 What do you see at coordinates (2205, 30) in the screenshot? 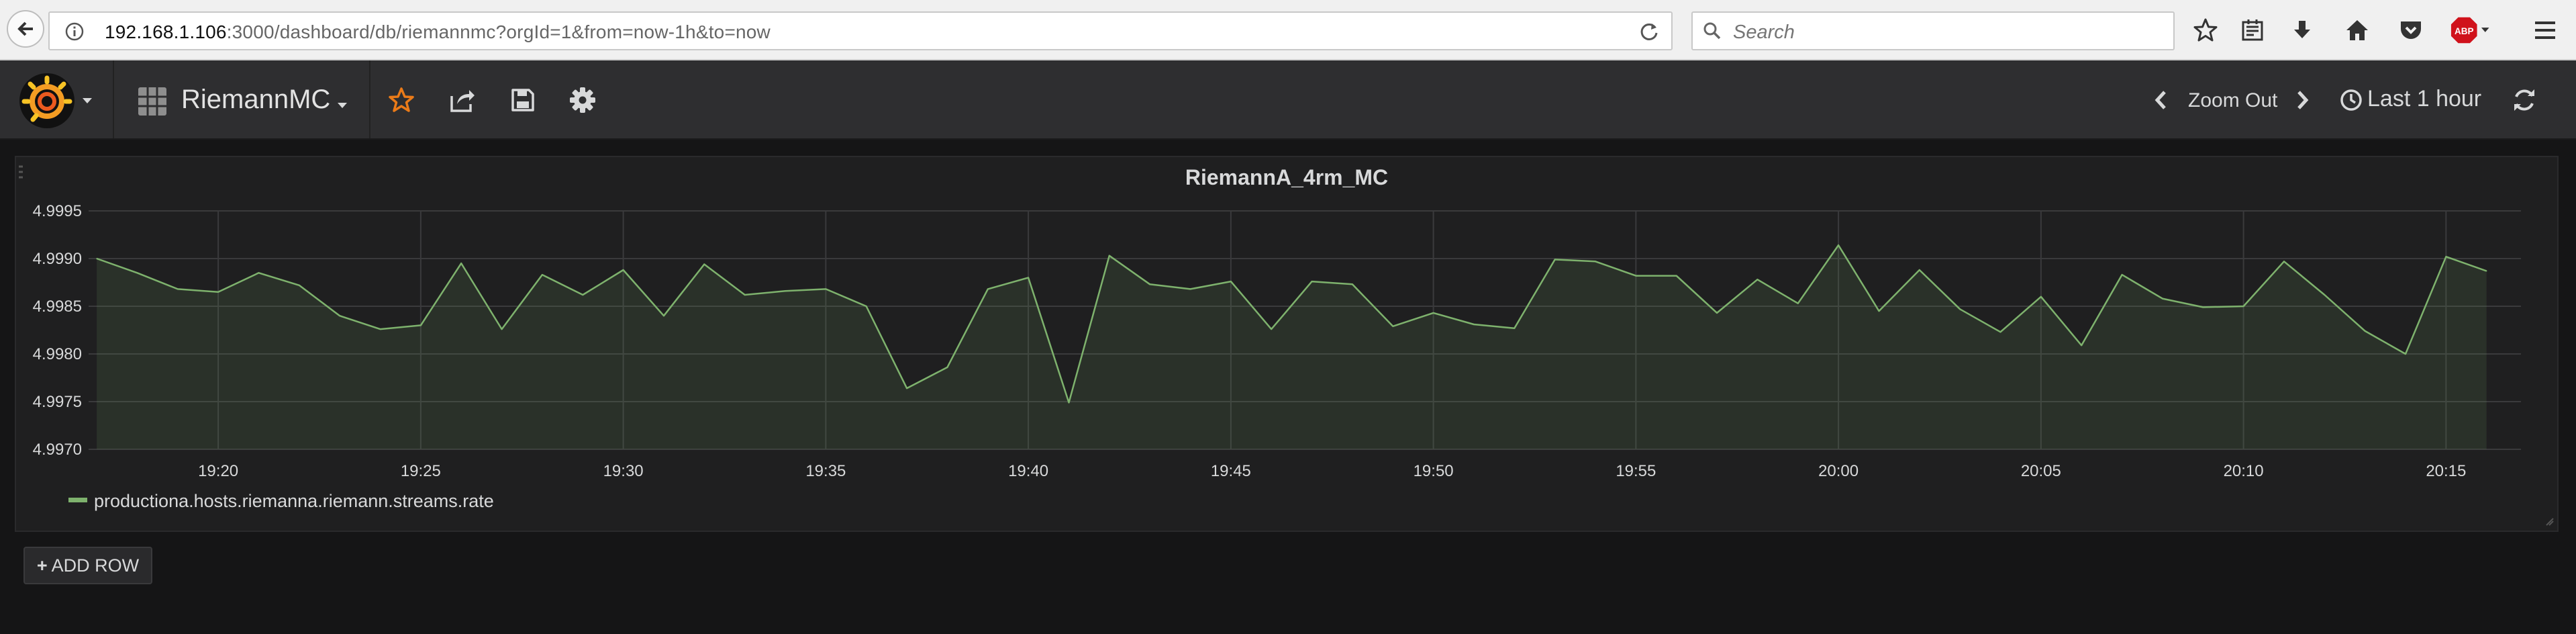
I see `bookmark-star-icon` at bounding box center [2205, 30].